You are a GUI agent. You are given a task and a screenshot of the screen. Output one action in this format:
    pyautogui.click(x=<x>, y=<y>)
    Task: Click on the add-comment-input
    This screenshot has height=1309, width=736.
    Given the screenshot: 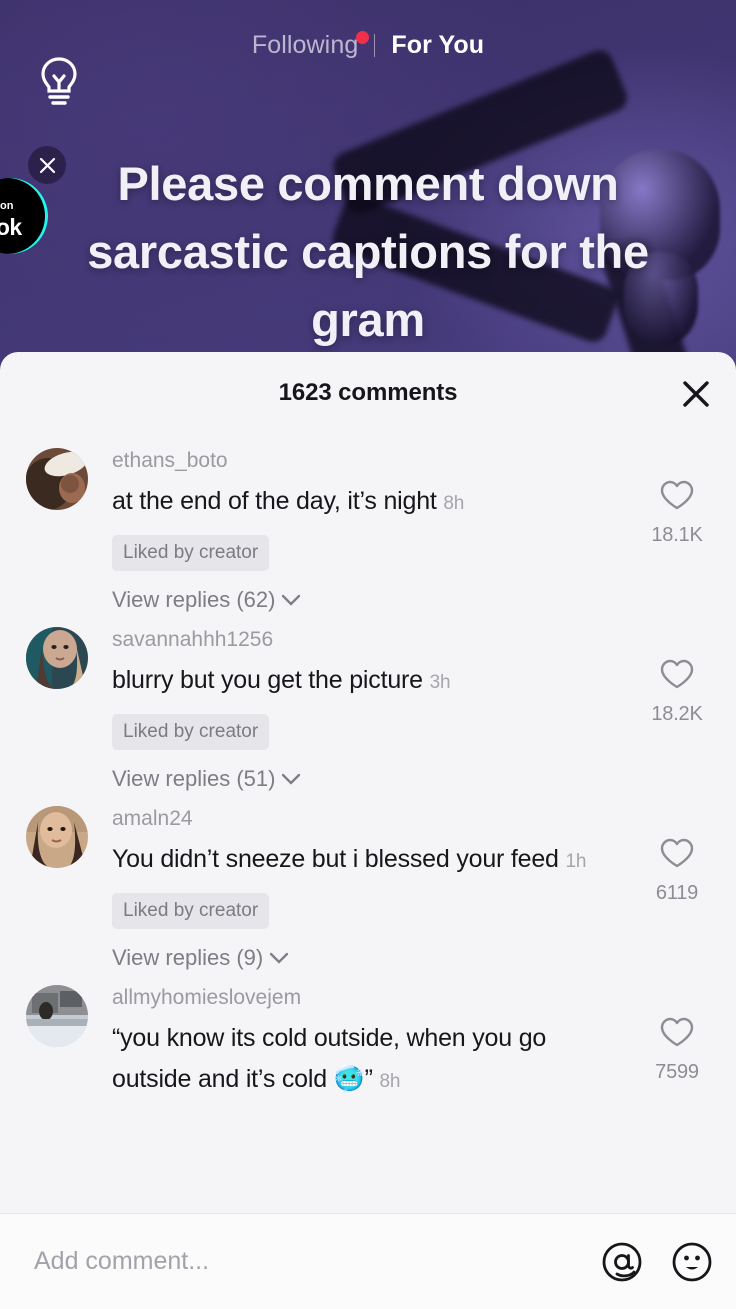 What is the action you would take?
    pyautogui.click(x=317, y=1261)
    